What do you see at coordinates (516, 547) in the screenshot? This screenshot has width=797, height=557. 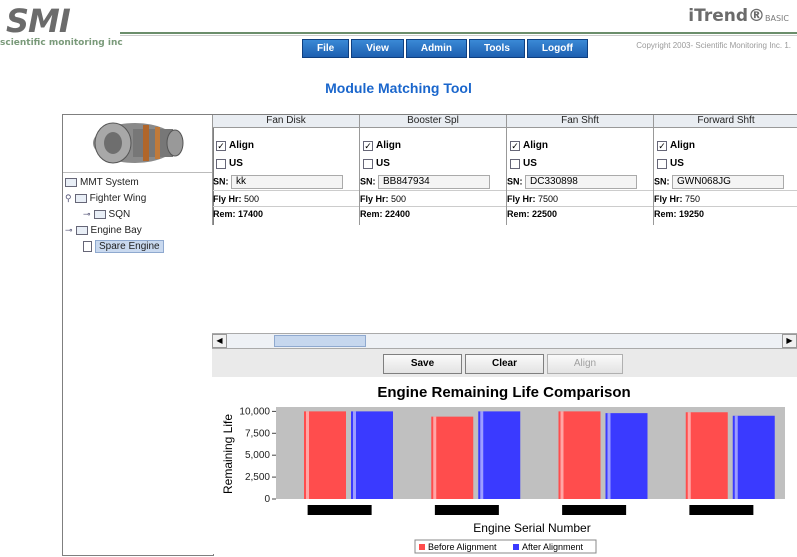 I see `legend-swatch-after` at bounding box center [516, 547].